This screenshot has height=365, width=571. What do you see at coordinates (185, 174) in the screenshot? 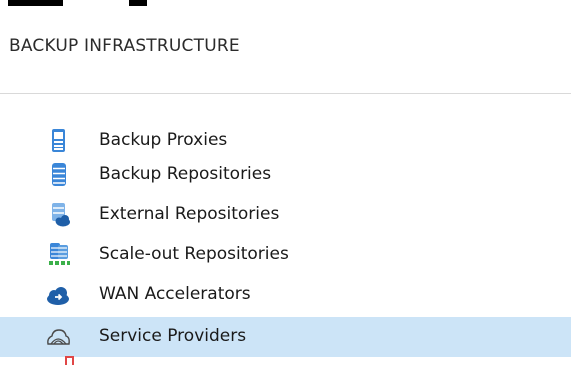
I see `tree-item-label: Backup Repositories` at bounding box center [185, 174].